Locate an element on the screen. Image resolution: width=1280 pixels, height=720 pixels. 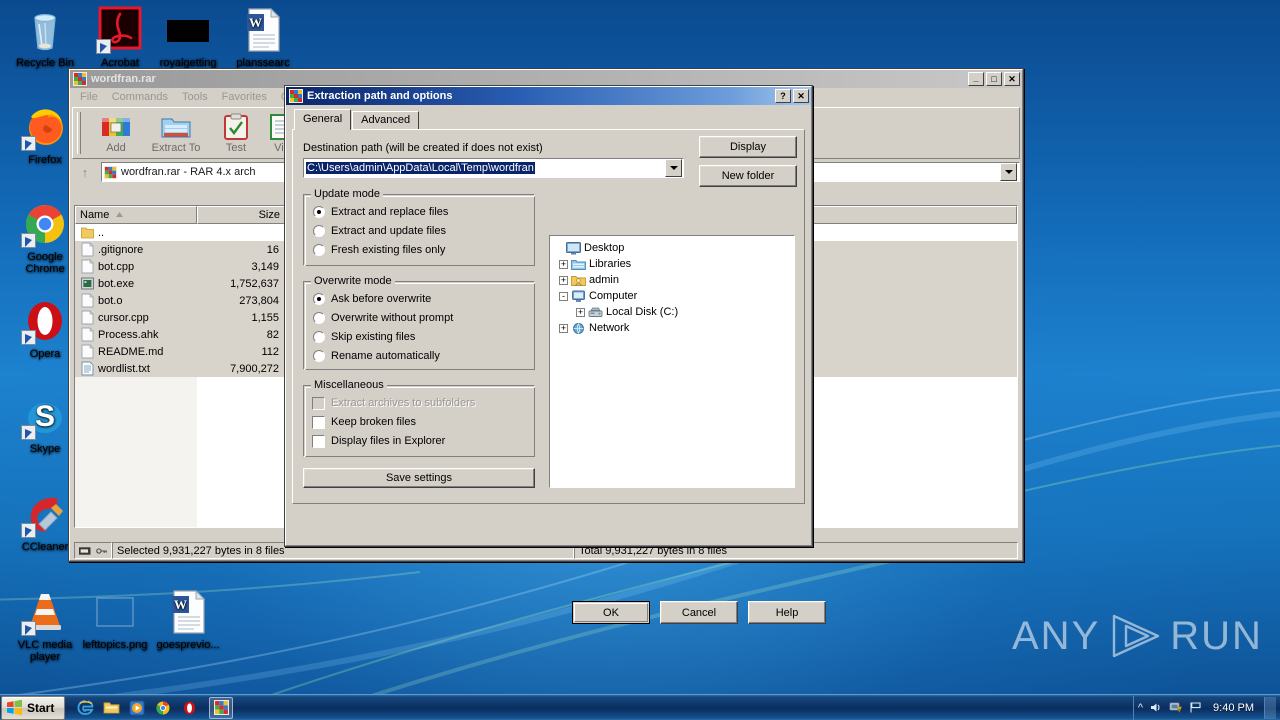
desktop-icon-royalgetting: royalgetting is located at coordinates (188, 37).